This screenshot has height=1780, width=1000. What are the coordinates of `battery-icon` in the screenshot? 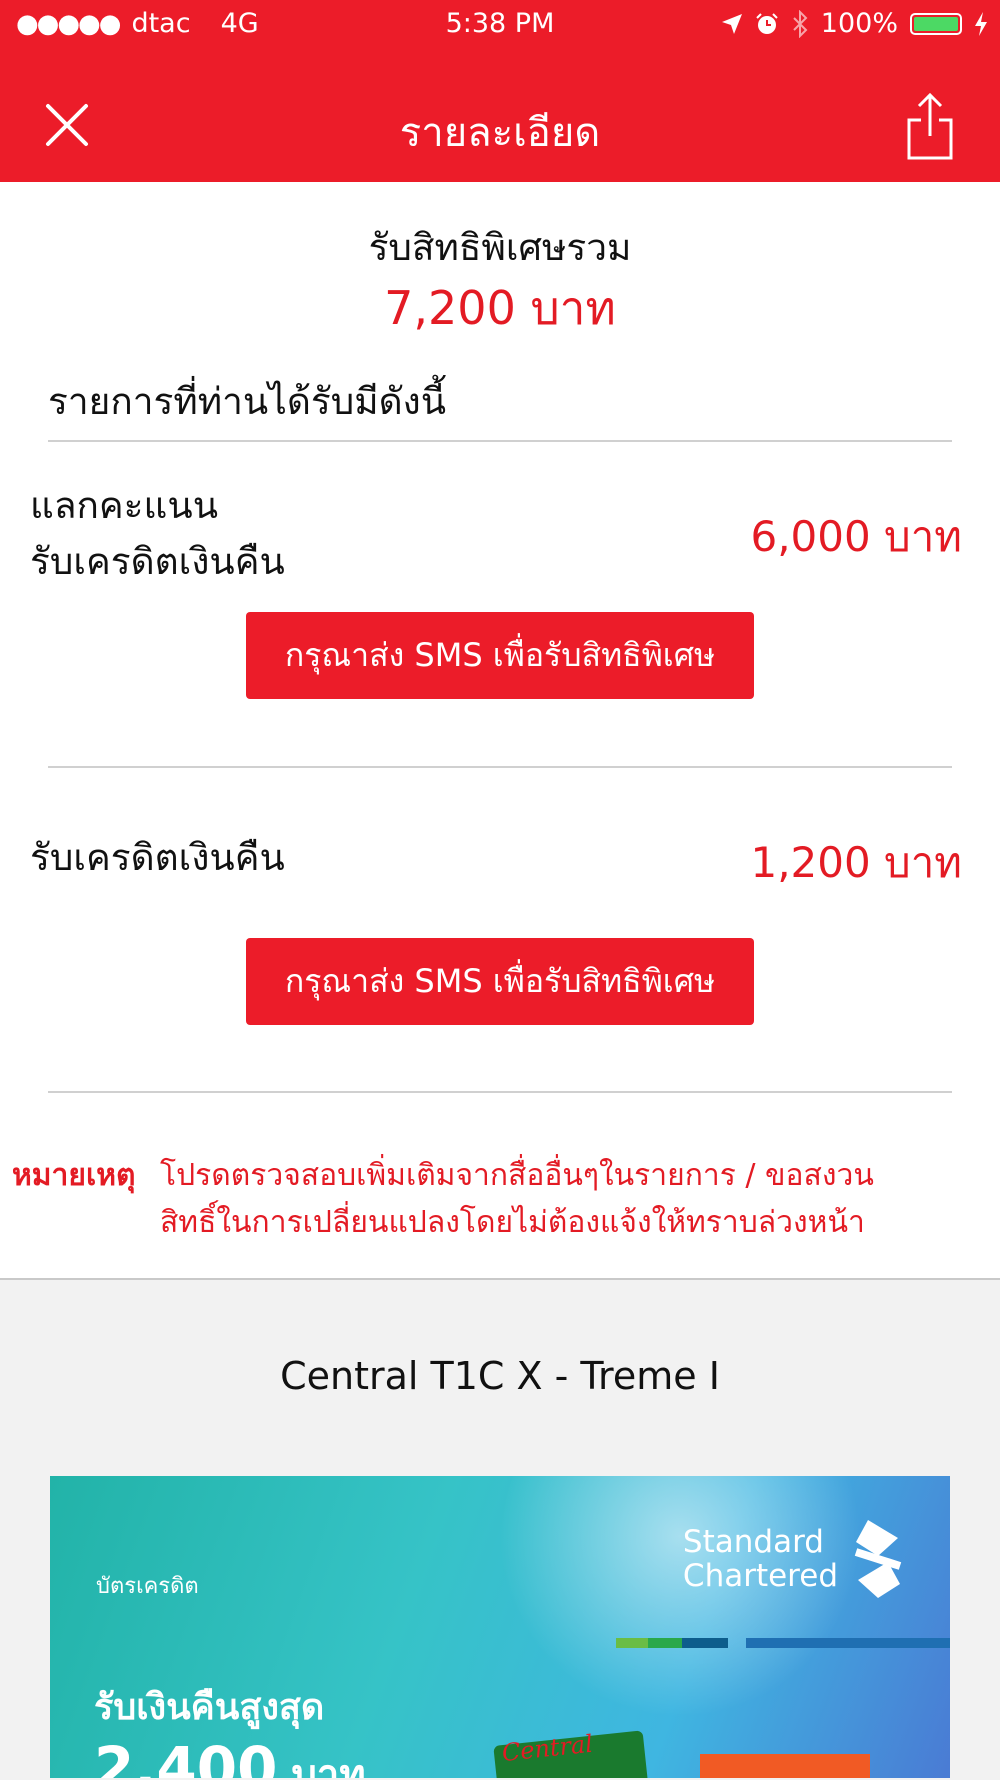 It's located at (936, 23).